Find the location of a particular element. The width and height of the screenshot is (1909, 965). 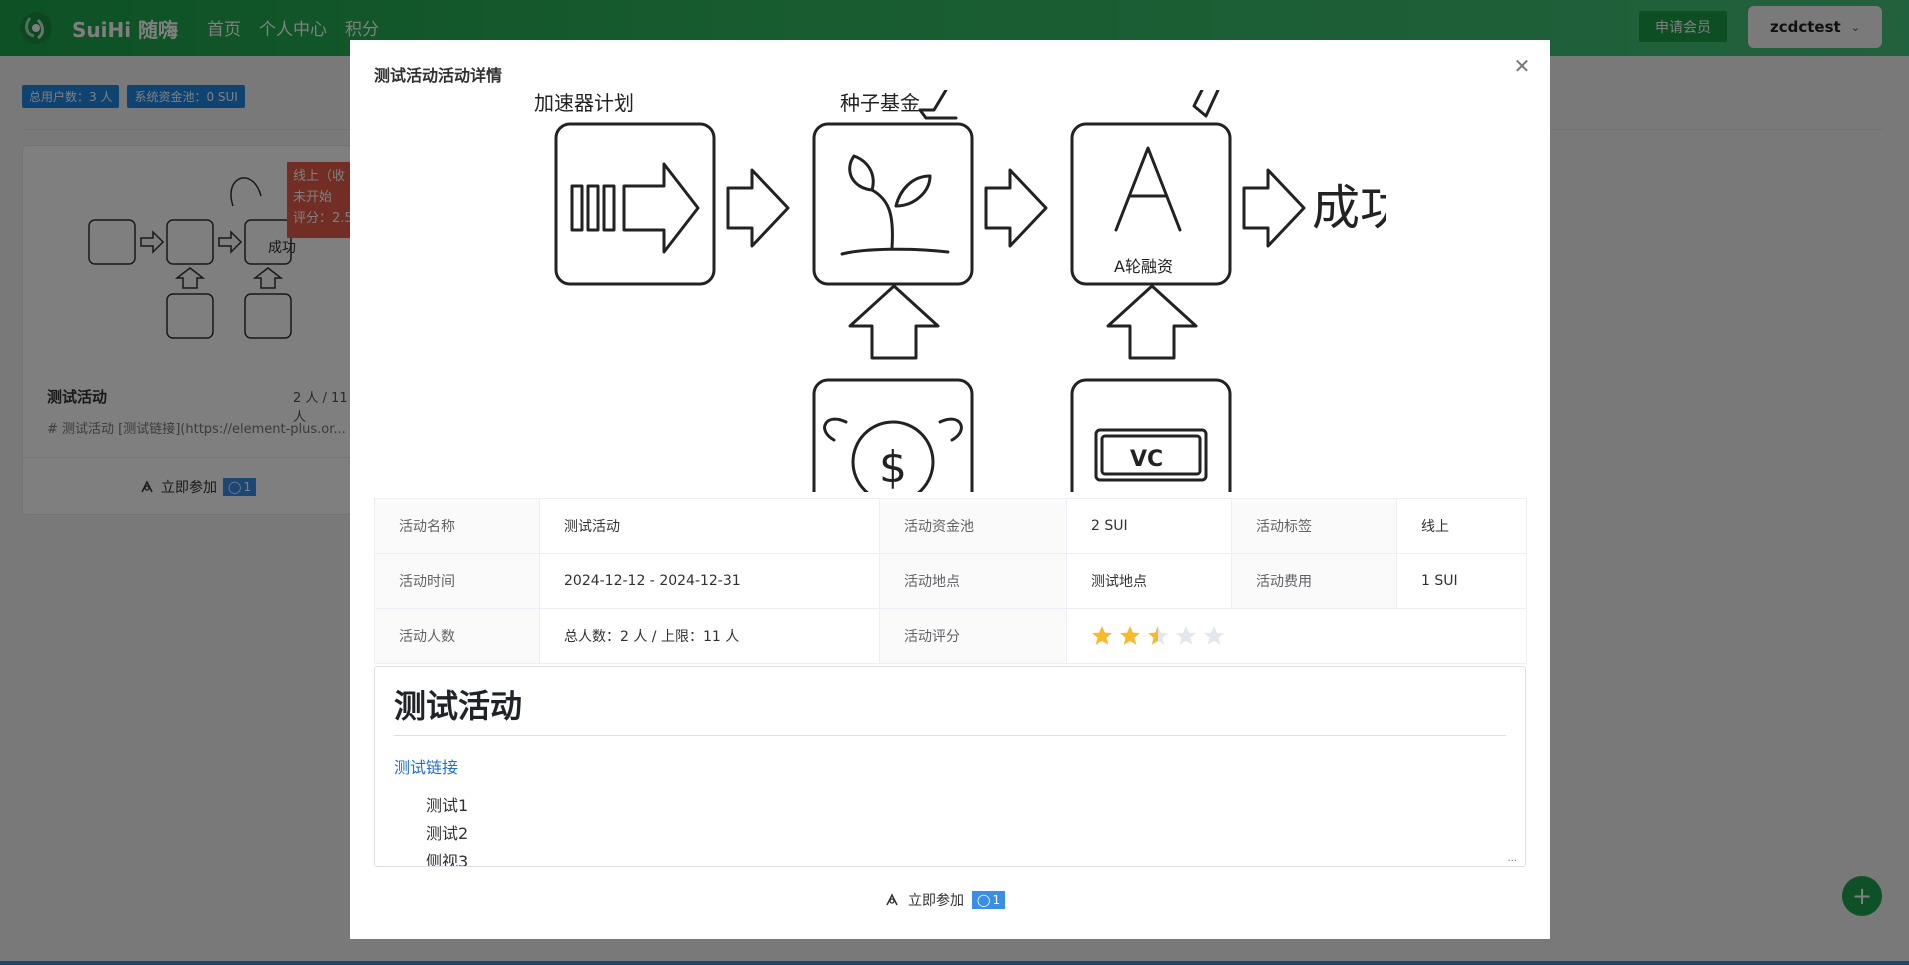

markdown-list: 测试1 测试2 侧视3 is located at coordinates (950, 829).